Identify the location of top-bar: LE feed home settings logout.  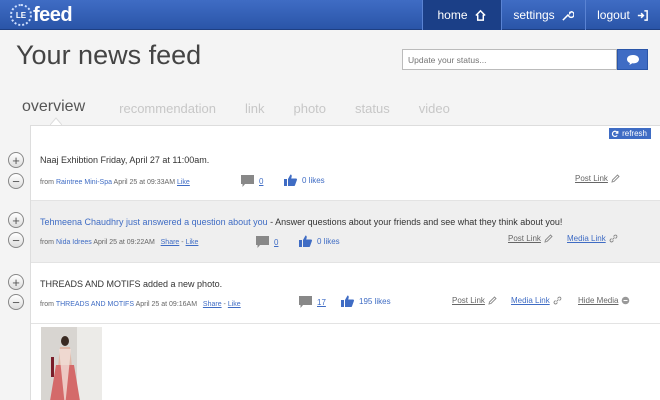
(330, 15).